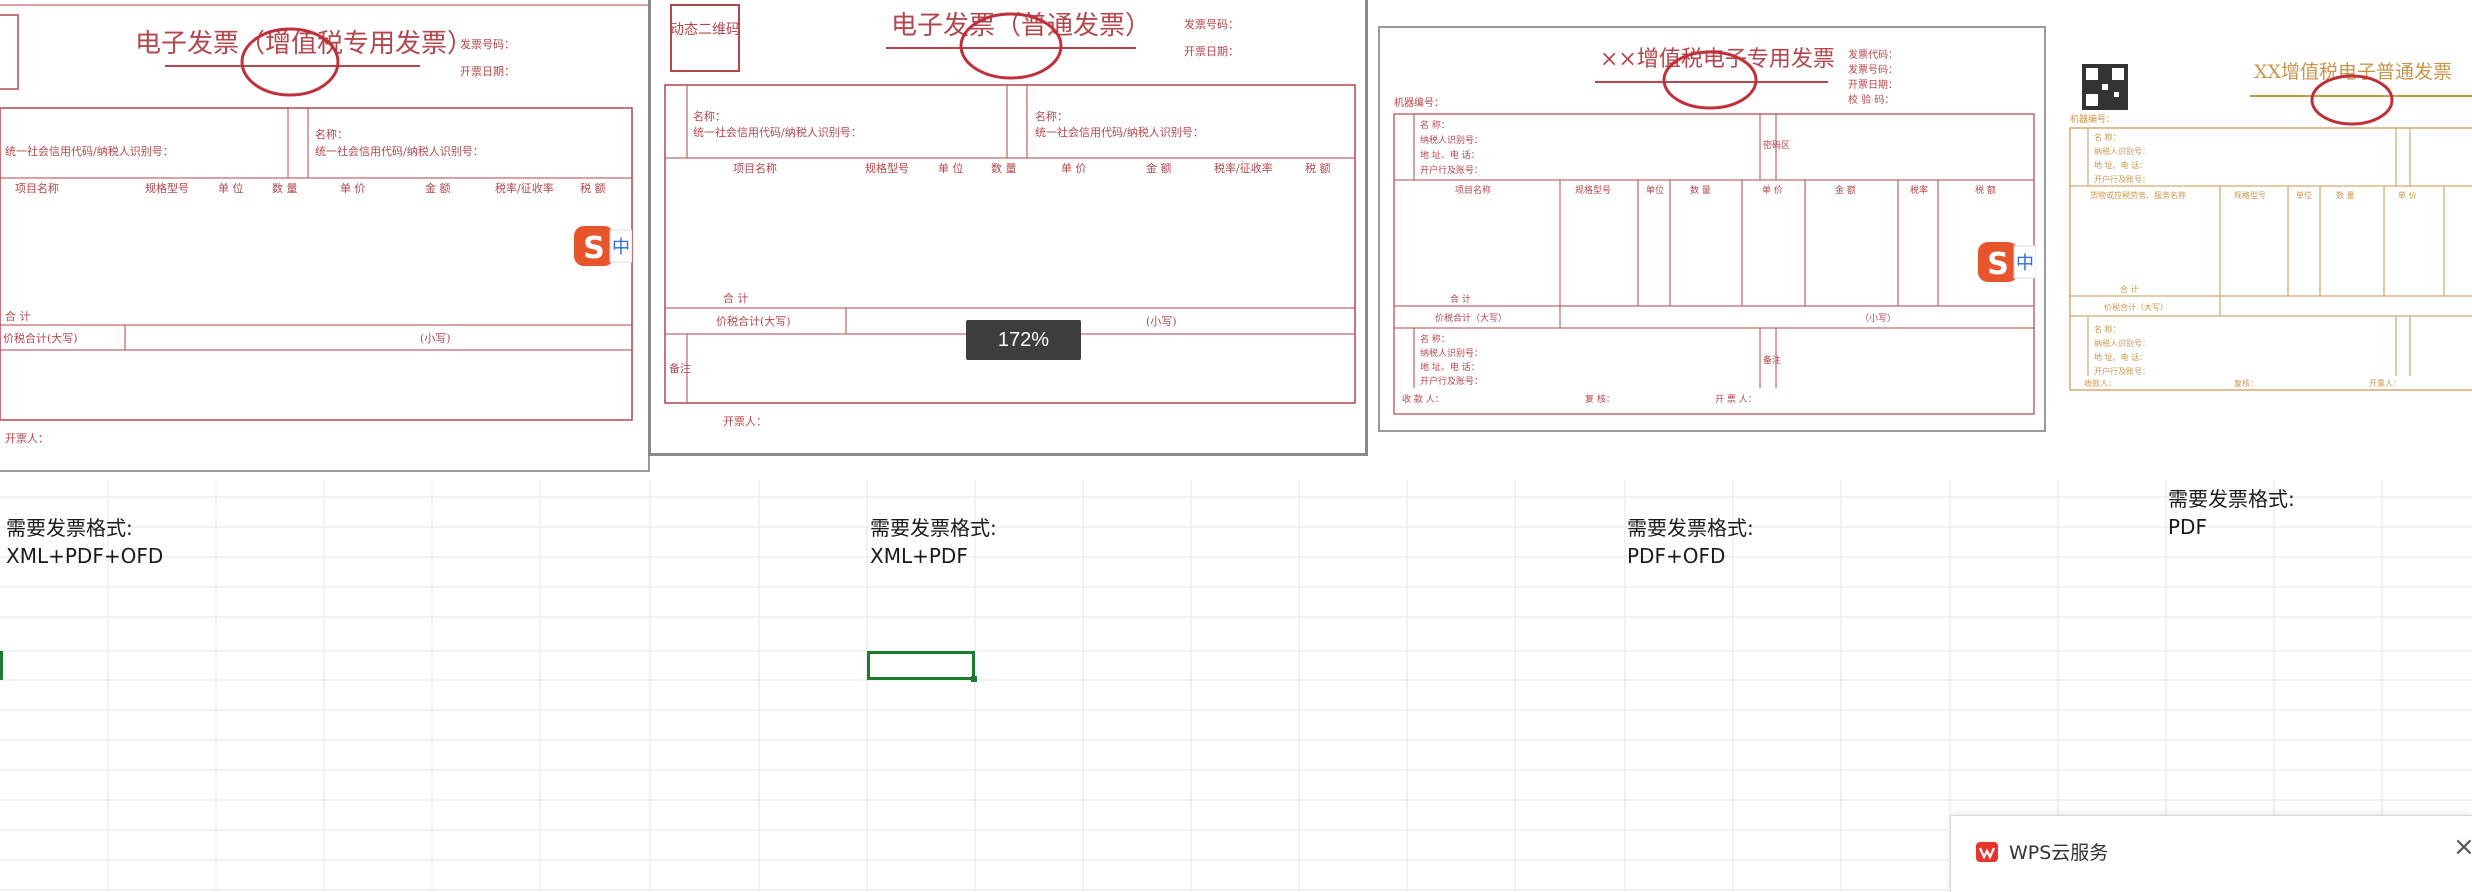  Describe the element at coordinates (84, 542) in the screenshot. I see `cell-invoice-format-1: 需要发票格式: XML+PDF+OFD` at that location.